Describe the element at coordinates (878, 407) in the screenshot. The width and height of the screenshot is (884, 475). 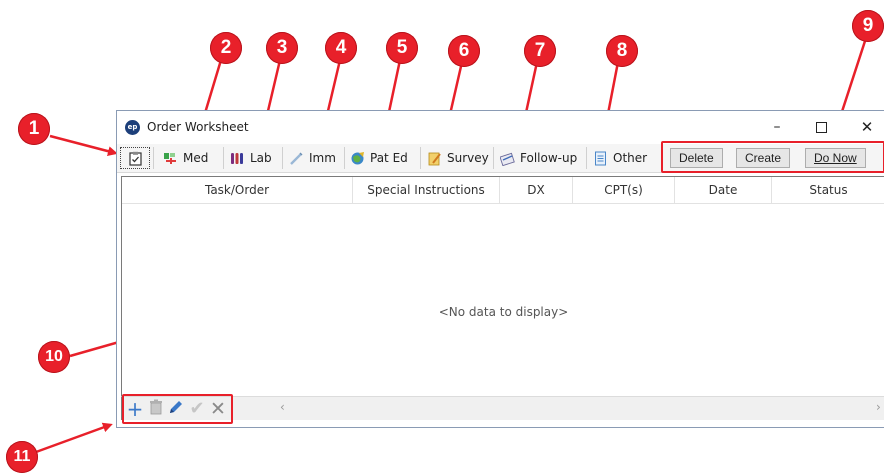
I see `scroll-right-arrow: ›` at that location.